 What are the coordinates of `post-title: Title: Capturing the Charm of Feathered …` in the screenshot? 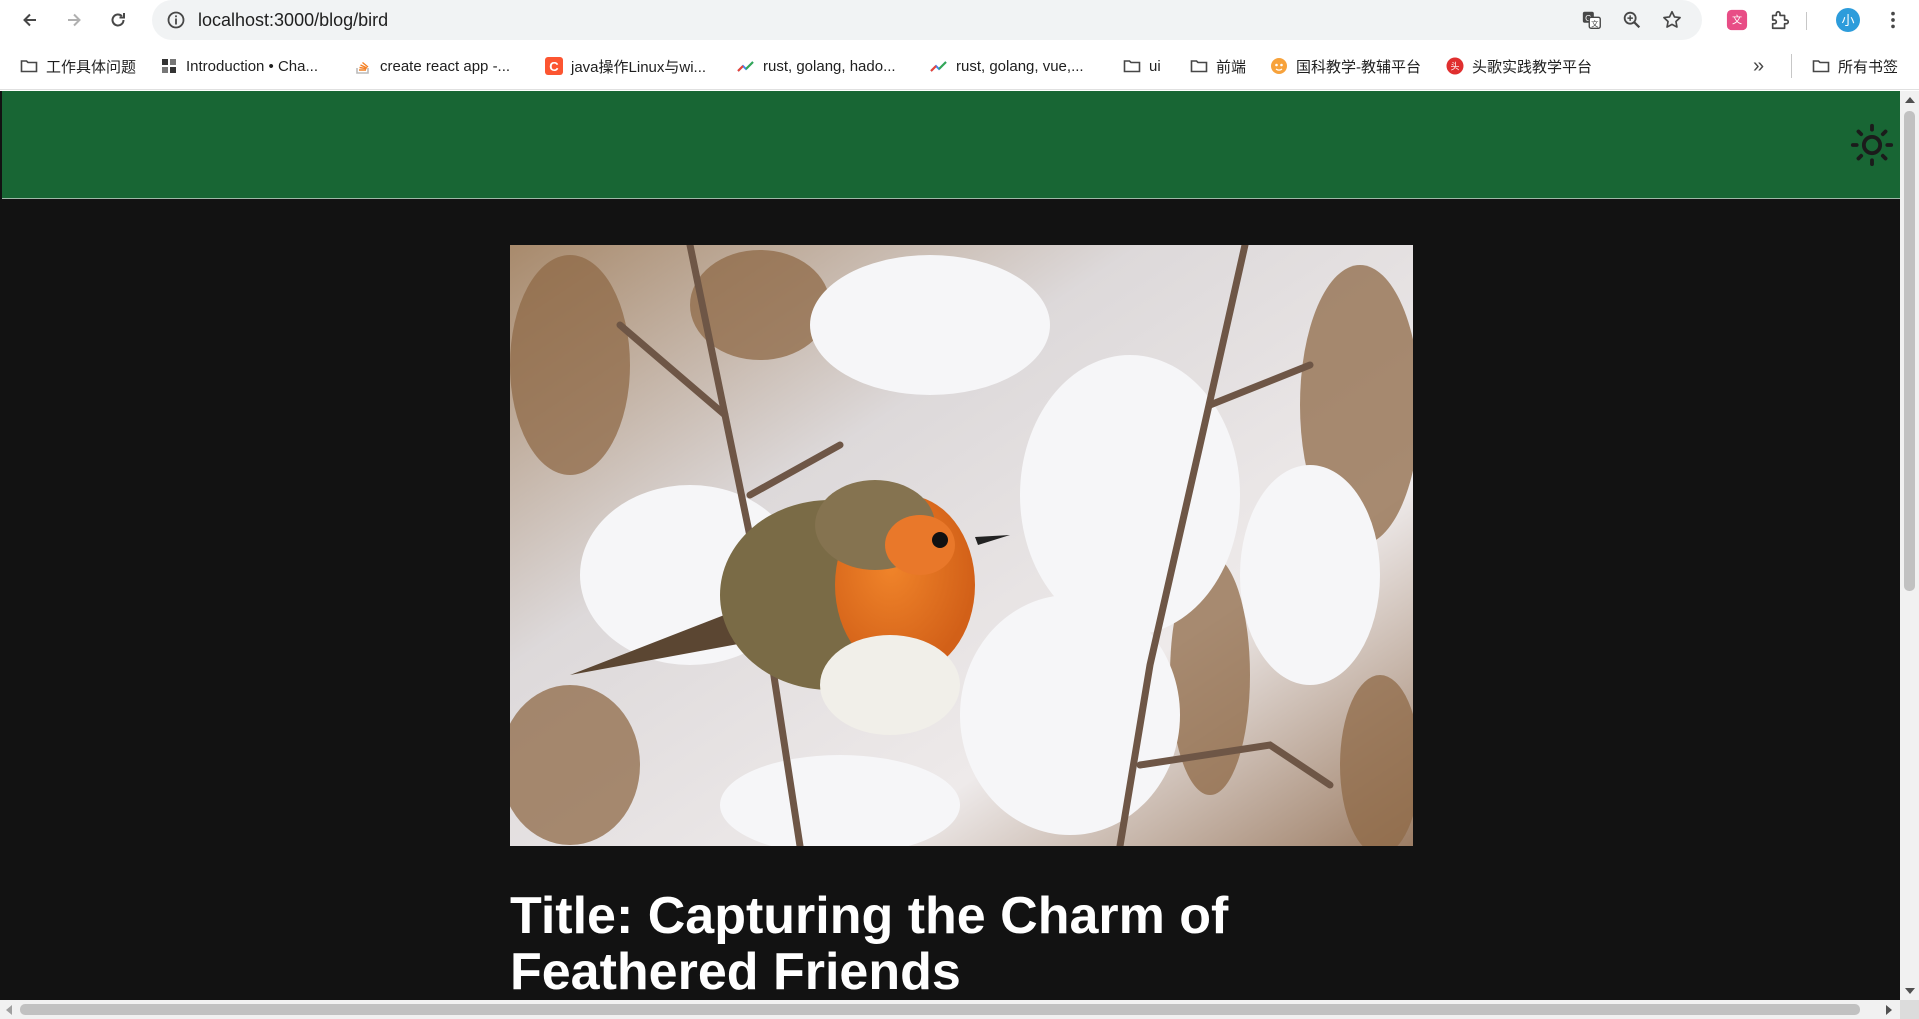 It's located at (869, 944).